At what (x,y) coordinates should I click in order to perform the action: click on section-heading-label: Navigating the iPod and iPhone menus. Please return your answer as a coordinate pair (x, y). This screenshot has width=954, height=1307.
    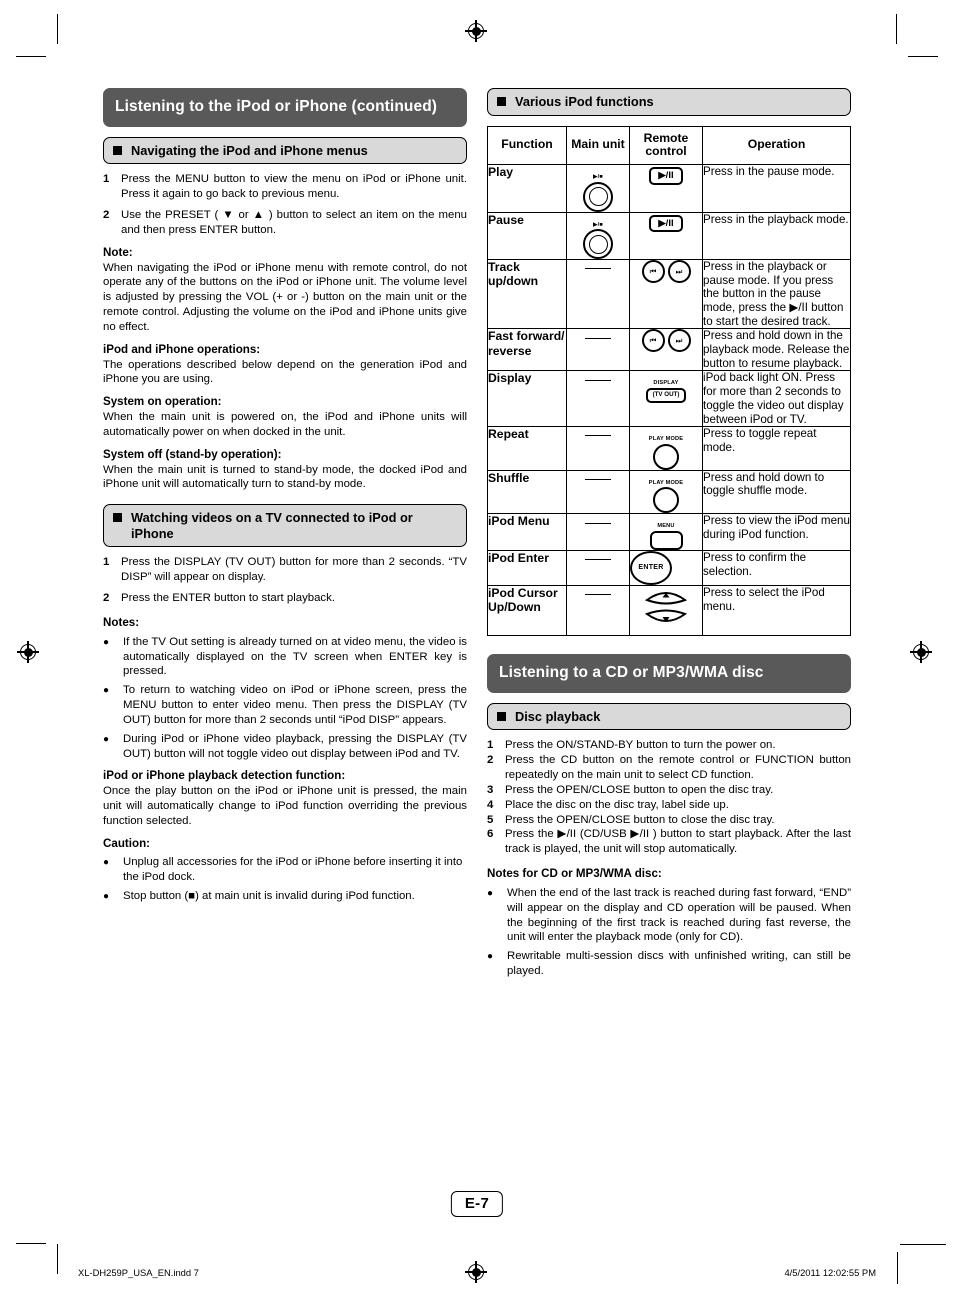
    Looking at the image, I should click on (249, 150).